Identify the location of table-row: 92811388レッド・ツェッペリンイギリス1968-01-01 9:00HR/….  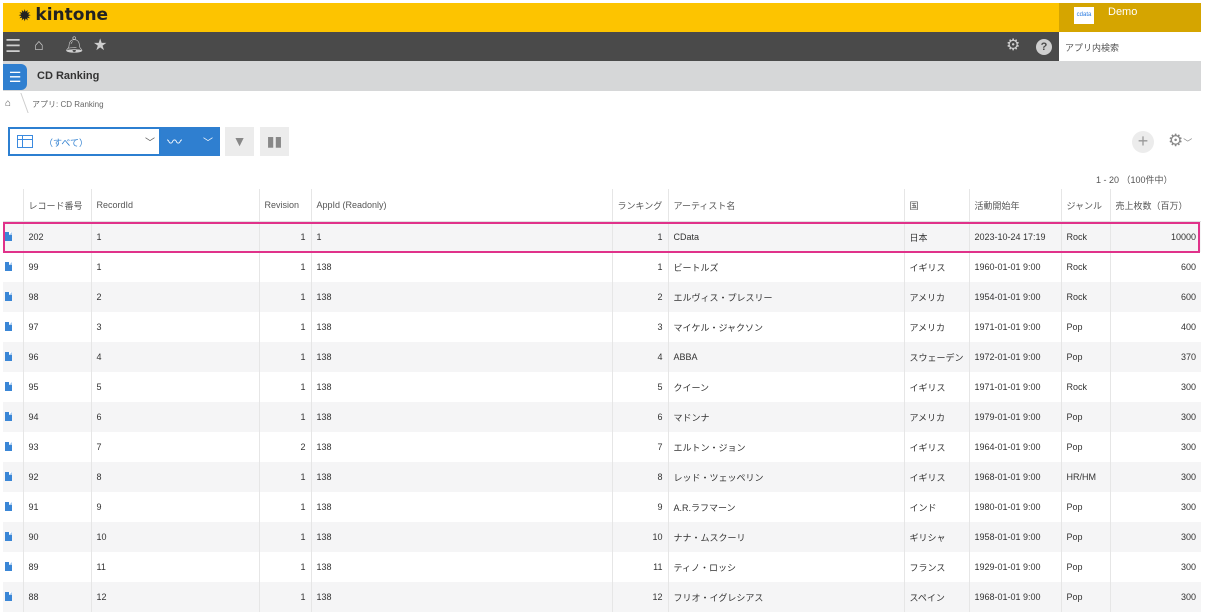
(602, 477).